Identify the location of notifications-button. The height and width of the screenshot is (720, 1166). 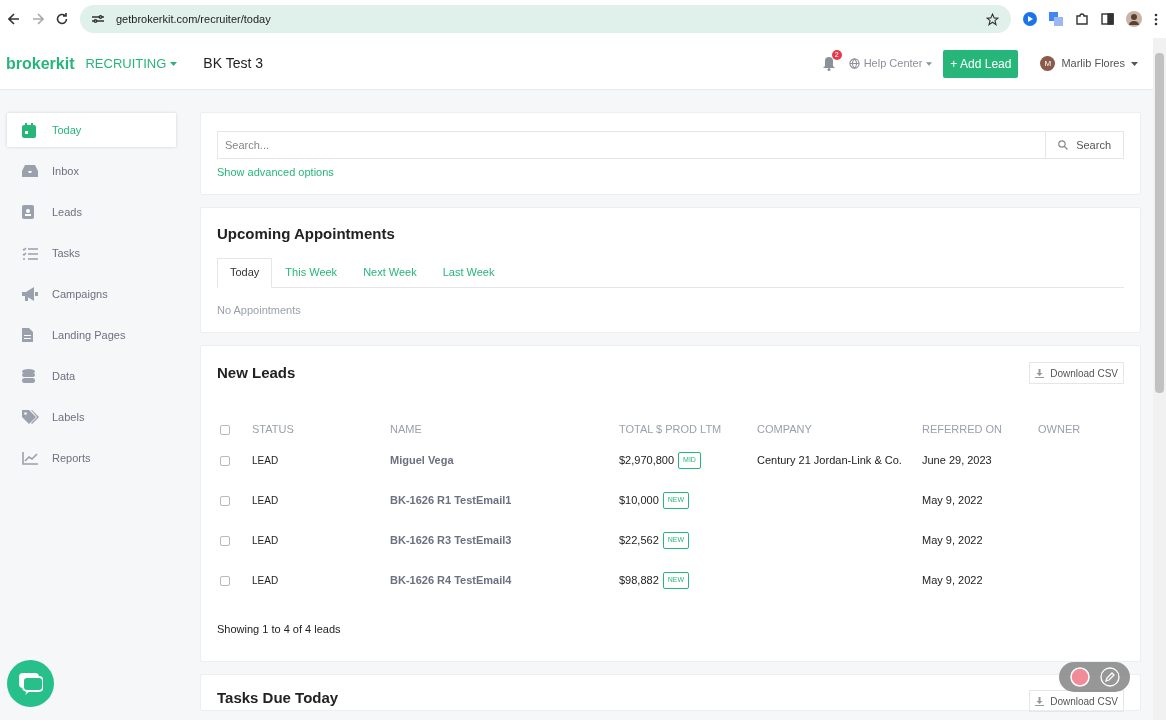
(828, 63).